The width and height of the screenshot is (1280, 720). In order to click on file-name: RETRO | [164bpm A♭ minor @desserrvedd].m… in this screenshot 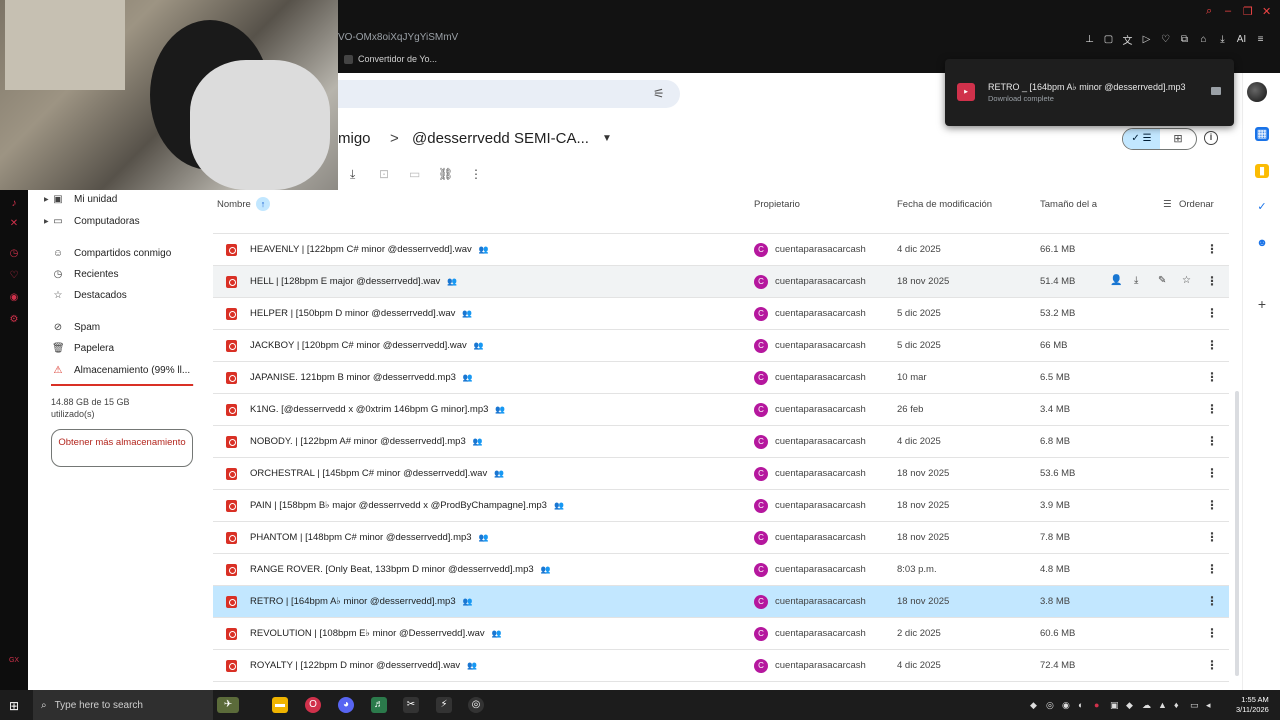, I will do `click(361, 601)`.